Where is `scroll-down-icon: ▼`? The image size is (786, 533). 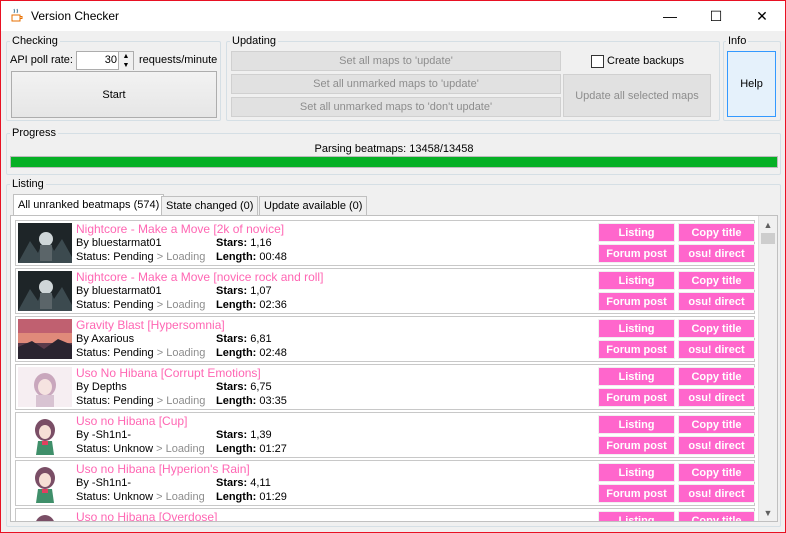 scroll-down-icon: ▼ is located at coordinates (768, 512).